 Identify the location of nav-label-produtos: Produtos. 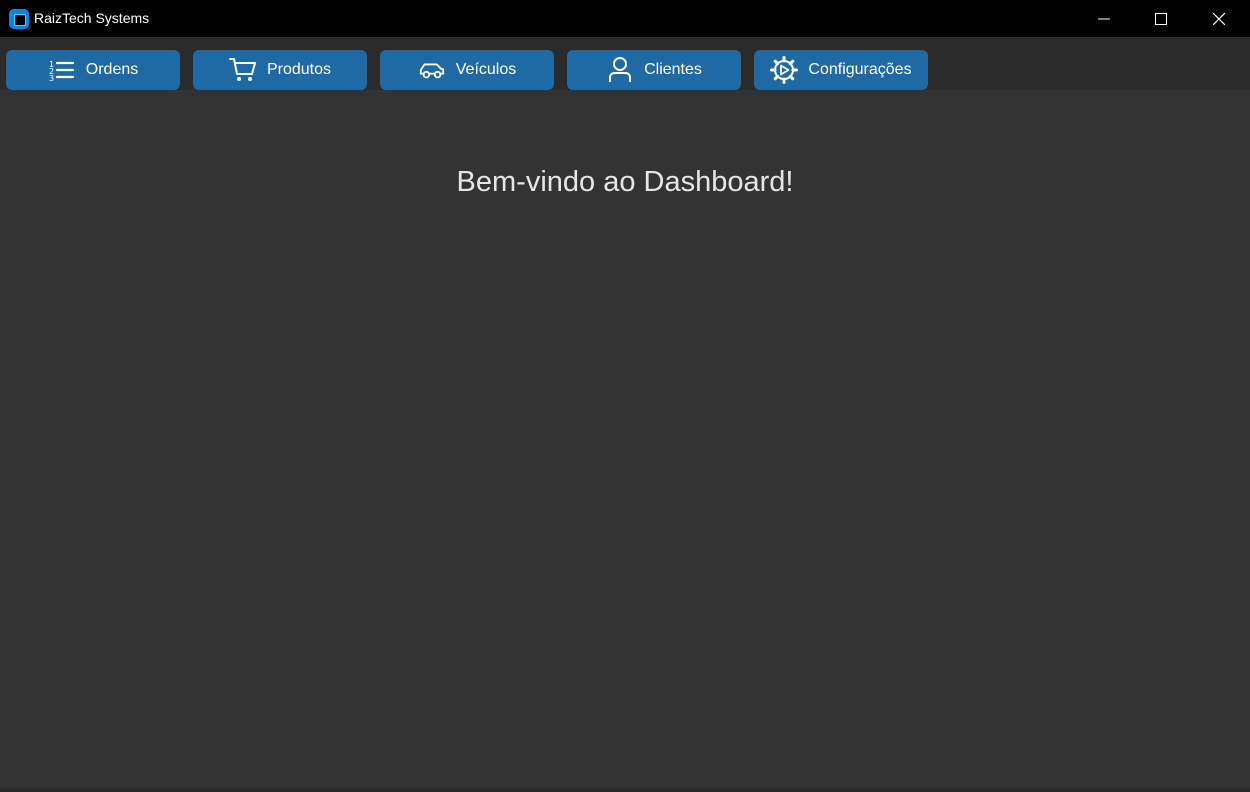
(299, 69).